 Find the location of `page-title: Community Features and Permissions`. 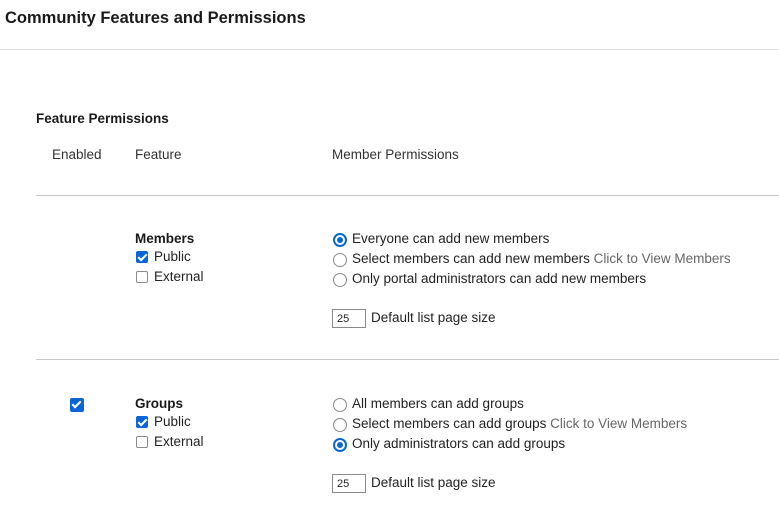

page-title: Community Features and Permissions is located at coordinates (155, 18).